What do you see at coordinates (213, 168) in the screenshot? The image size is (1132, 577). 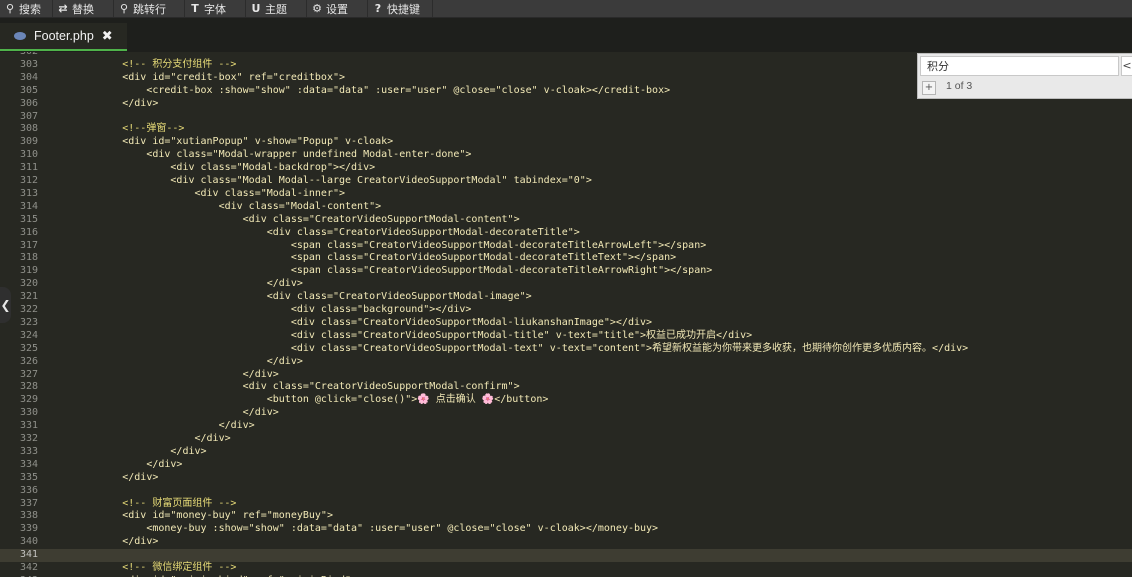 I see `code-text: <div class="Modal-backdrop"></div>` at bounding box center [213, 168].